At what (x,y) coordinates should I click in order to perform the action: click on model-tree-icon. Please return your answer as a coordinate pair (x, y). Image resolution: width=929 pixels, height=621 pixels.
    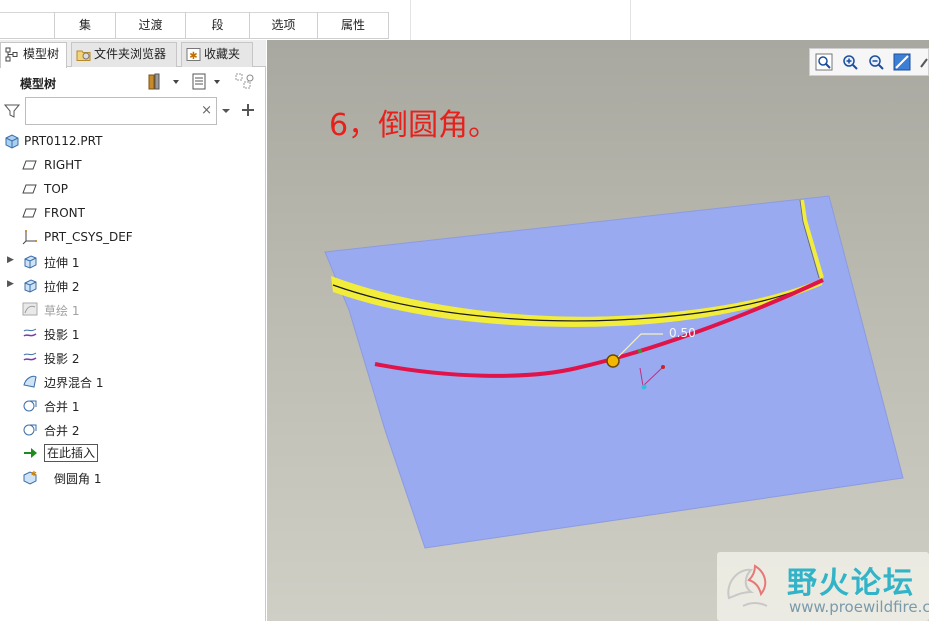
    Looking at the image, I should click on (11, 54).